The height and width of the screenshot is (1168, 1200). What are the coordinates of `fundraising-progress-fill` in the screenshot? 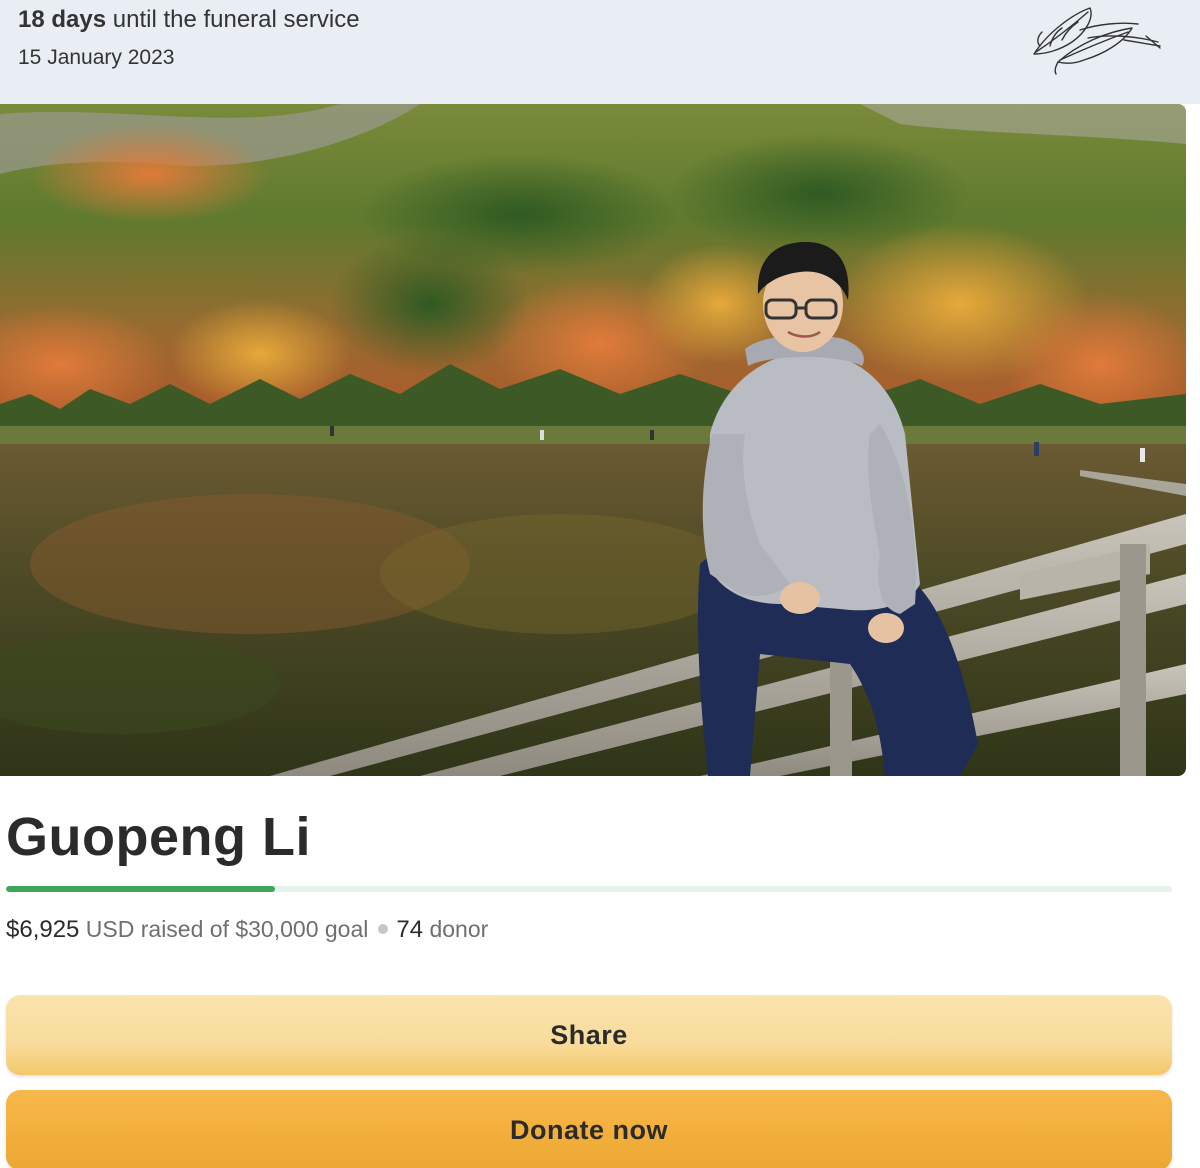 It's located at (141, 889).